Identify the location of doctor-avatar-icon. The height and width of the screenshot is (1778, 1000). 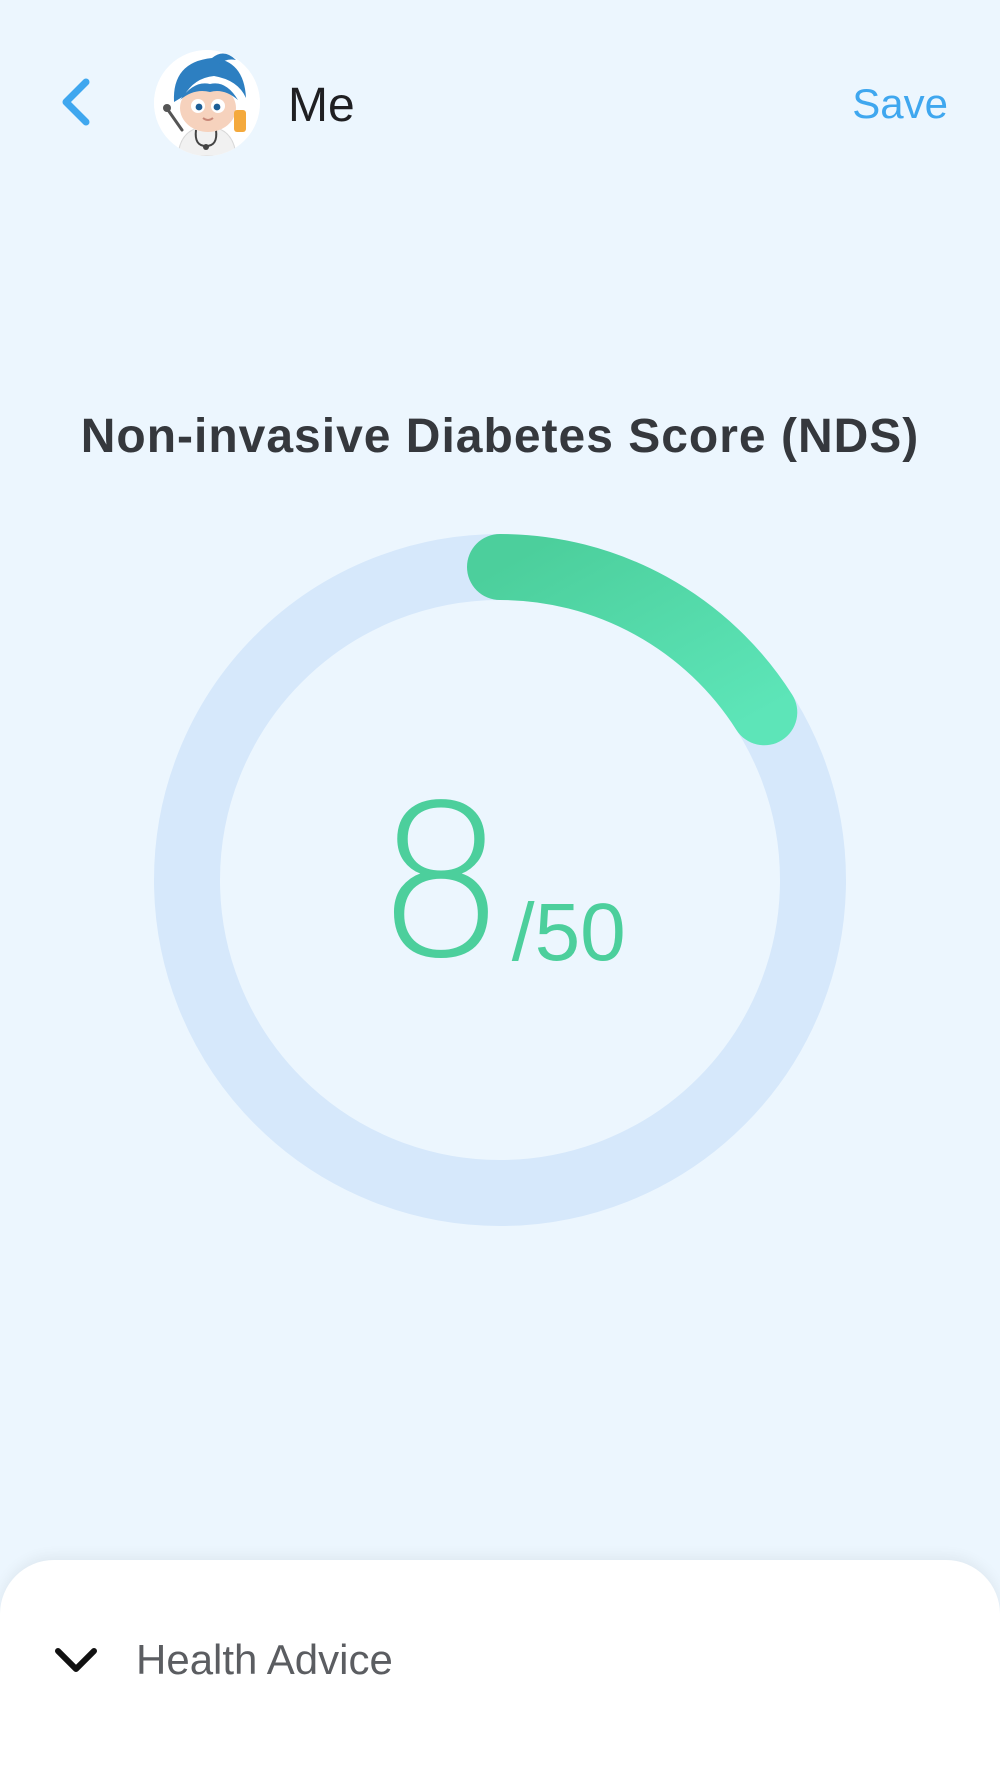
(207, 103).